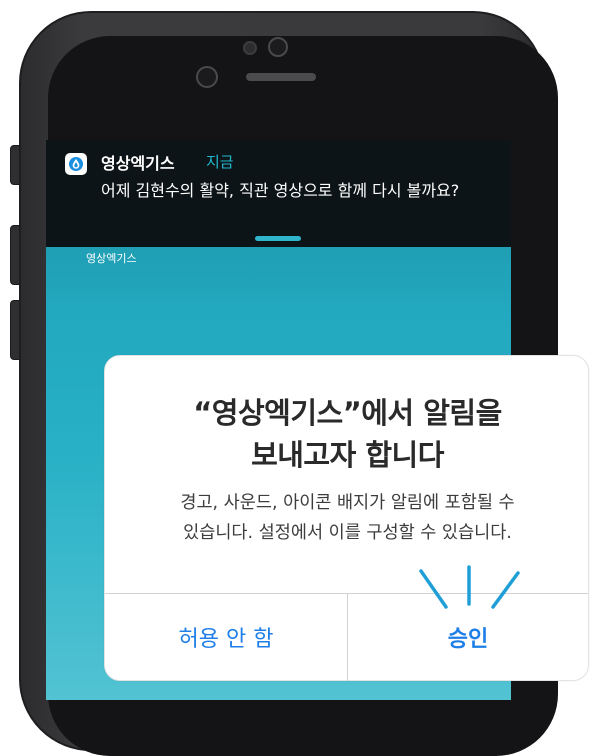 This screenshot has height=756, width=600. Describe the element at coordinates (278, 238) in the screenshot. I see `notification-grabber` at that location.